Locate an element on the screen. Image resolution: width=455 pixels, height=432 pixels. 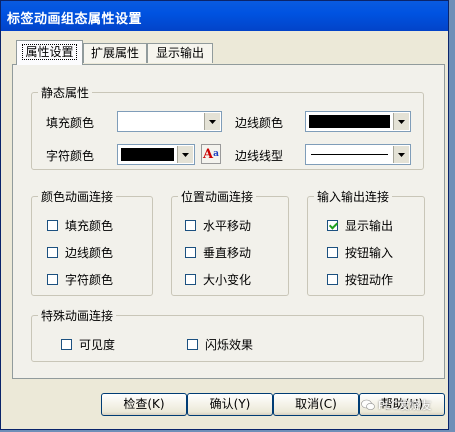
tab-extended: 扩展属性 is located at coordinates (115, 53).